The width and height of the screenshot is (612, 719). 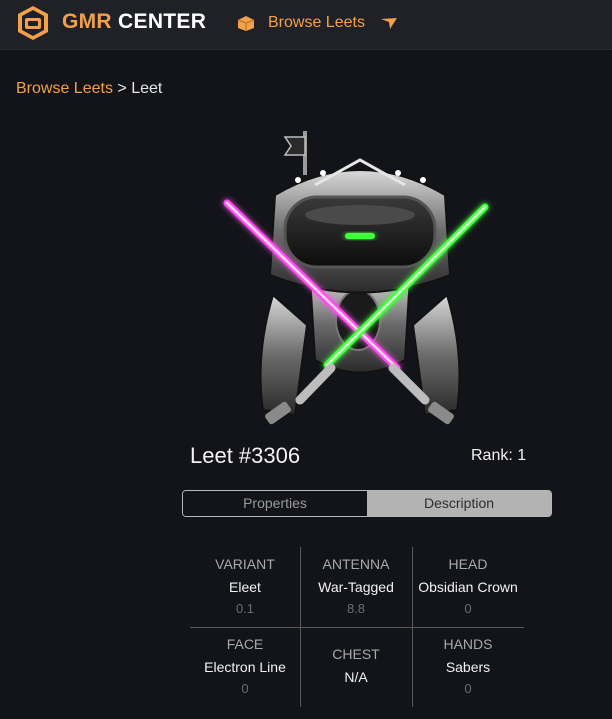 I want to click on property-value: Sabers, so click(x=468, y=667).